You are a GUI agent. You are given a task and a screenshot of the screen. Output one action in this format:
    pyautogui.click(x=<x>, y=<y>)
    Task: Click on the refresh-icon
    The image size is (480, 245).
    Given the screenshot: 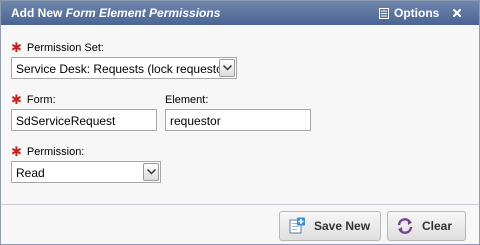 What is the action you would take?
    pyautogui.click(x=405, y=226)
    